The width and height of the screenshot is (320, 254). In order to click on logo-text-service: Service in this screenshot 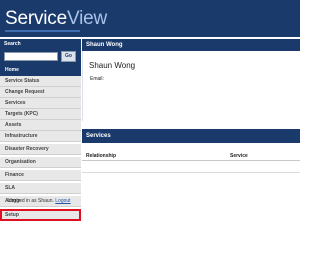, I will do `click(36, 18)`.